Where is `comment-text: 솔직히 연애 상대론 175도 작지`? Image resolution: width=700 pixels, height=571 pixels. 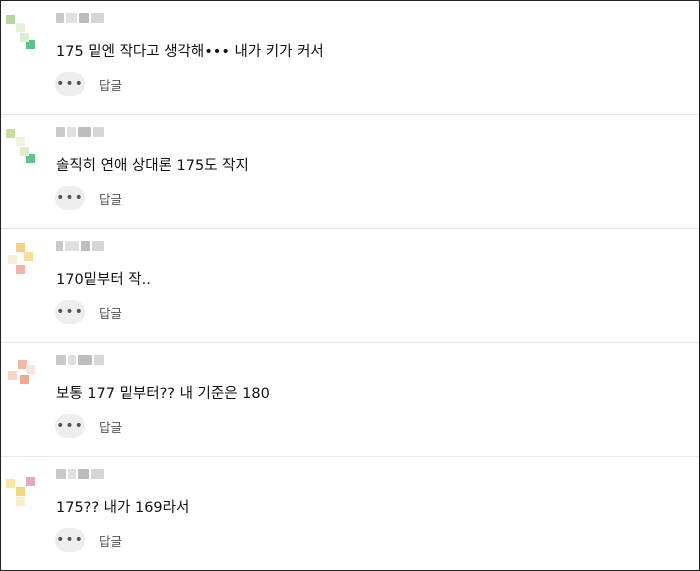
comment-text: 솔직히 연애 상대론 175도 작지 is located at coordinates (152, 166).